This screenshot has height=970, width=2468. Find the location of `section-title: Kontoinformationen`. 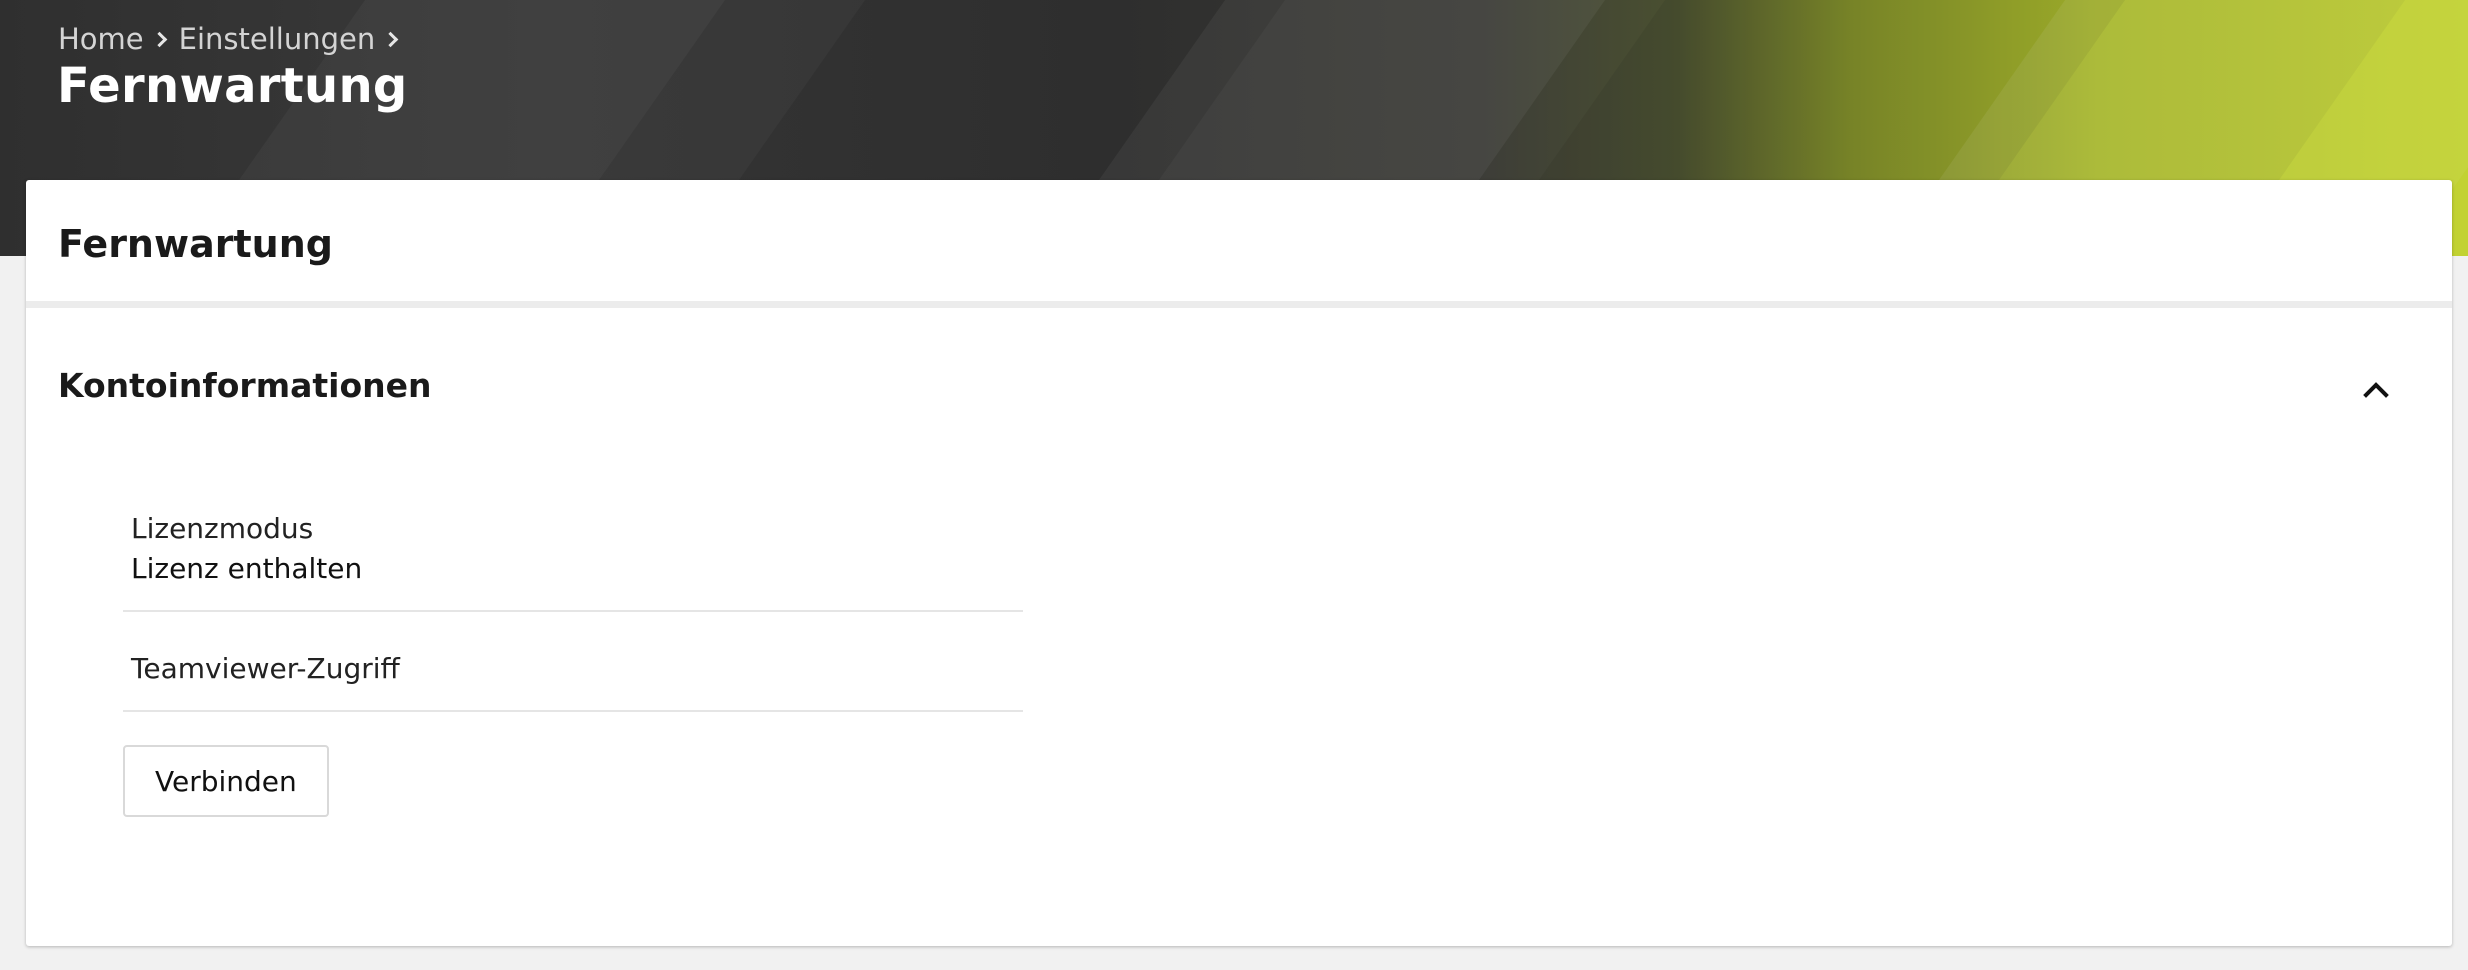

section-title: Kontoinformationen is located at coordinates (245, 385).